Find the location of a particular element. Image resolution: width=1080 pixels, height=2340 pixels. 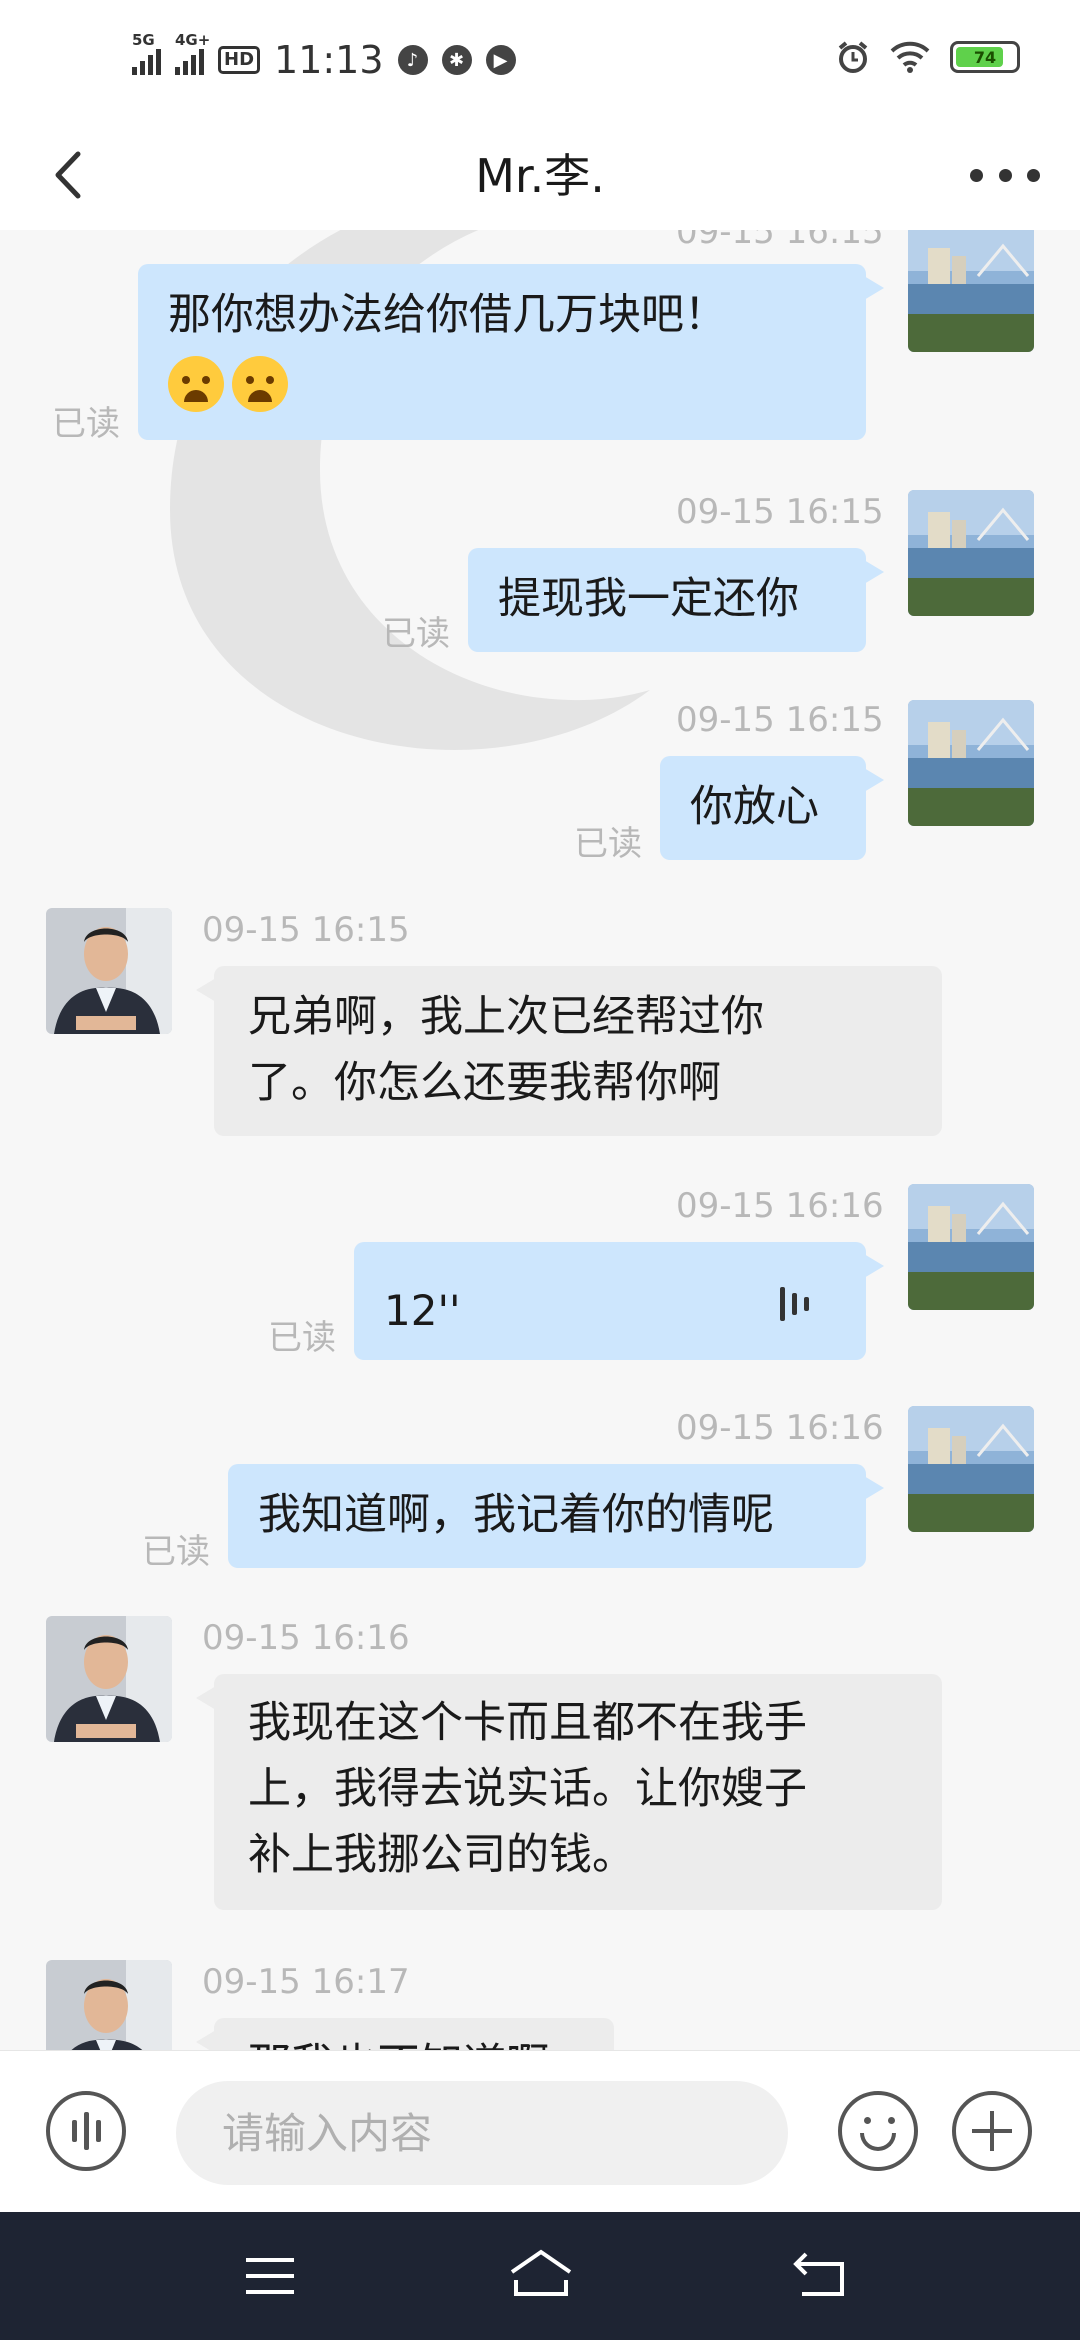

message-bubble: 你放心 is located at coordinates (772, 808).